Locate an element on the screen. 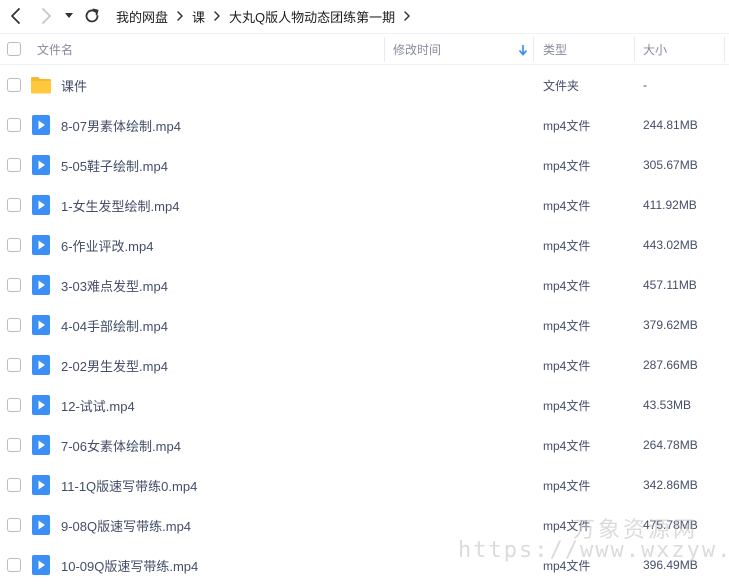 The width and height of the screenshot is (729, 588). file-name: 12-试试.mp4 is located at coordinates (98, 405).